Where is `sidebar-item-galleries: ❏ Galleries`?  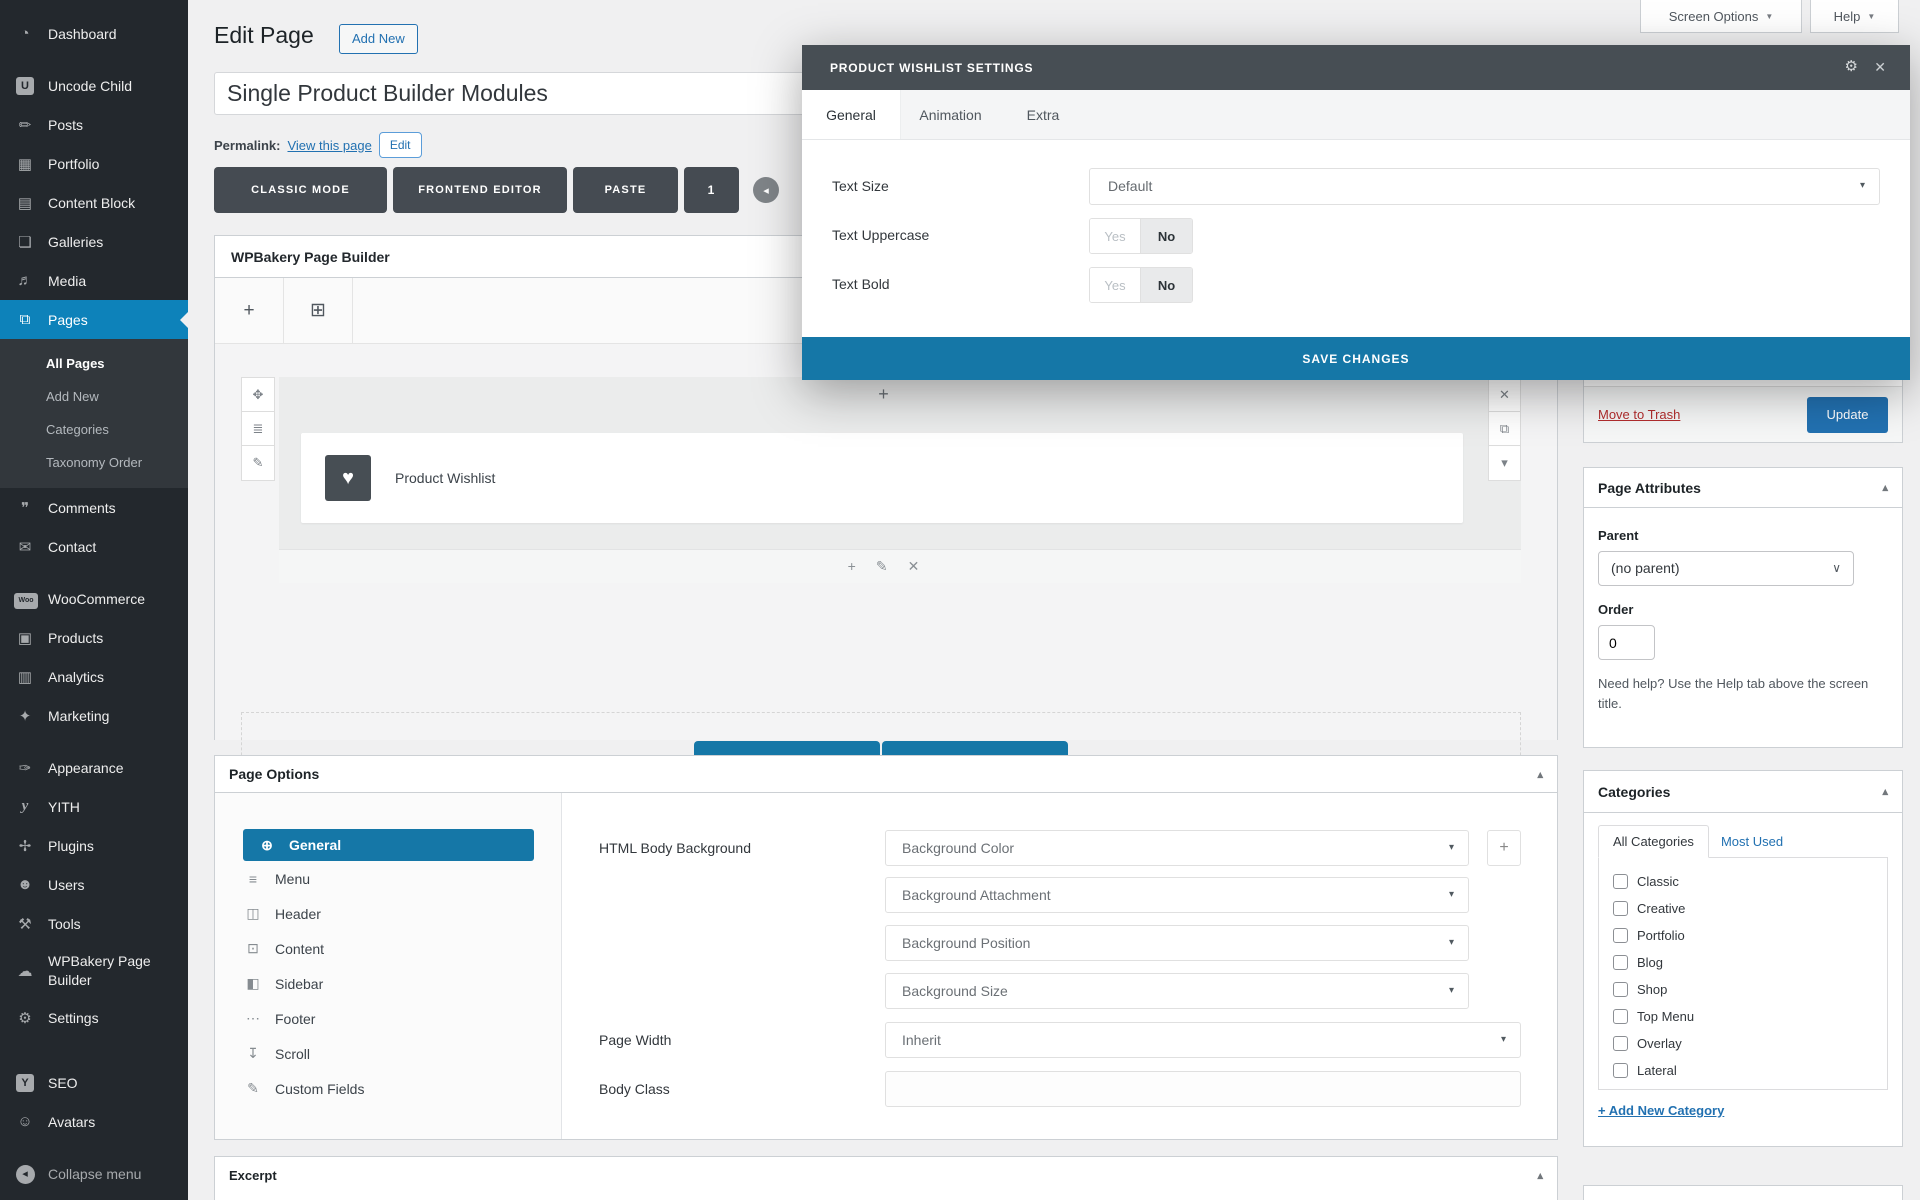
sidebar-item-galleries: ❏ Galleries is located at coordinates (94, 241).